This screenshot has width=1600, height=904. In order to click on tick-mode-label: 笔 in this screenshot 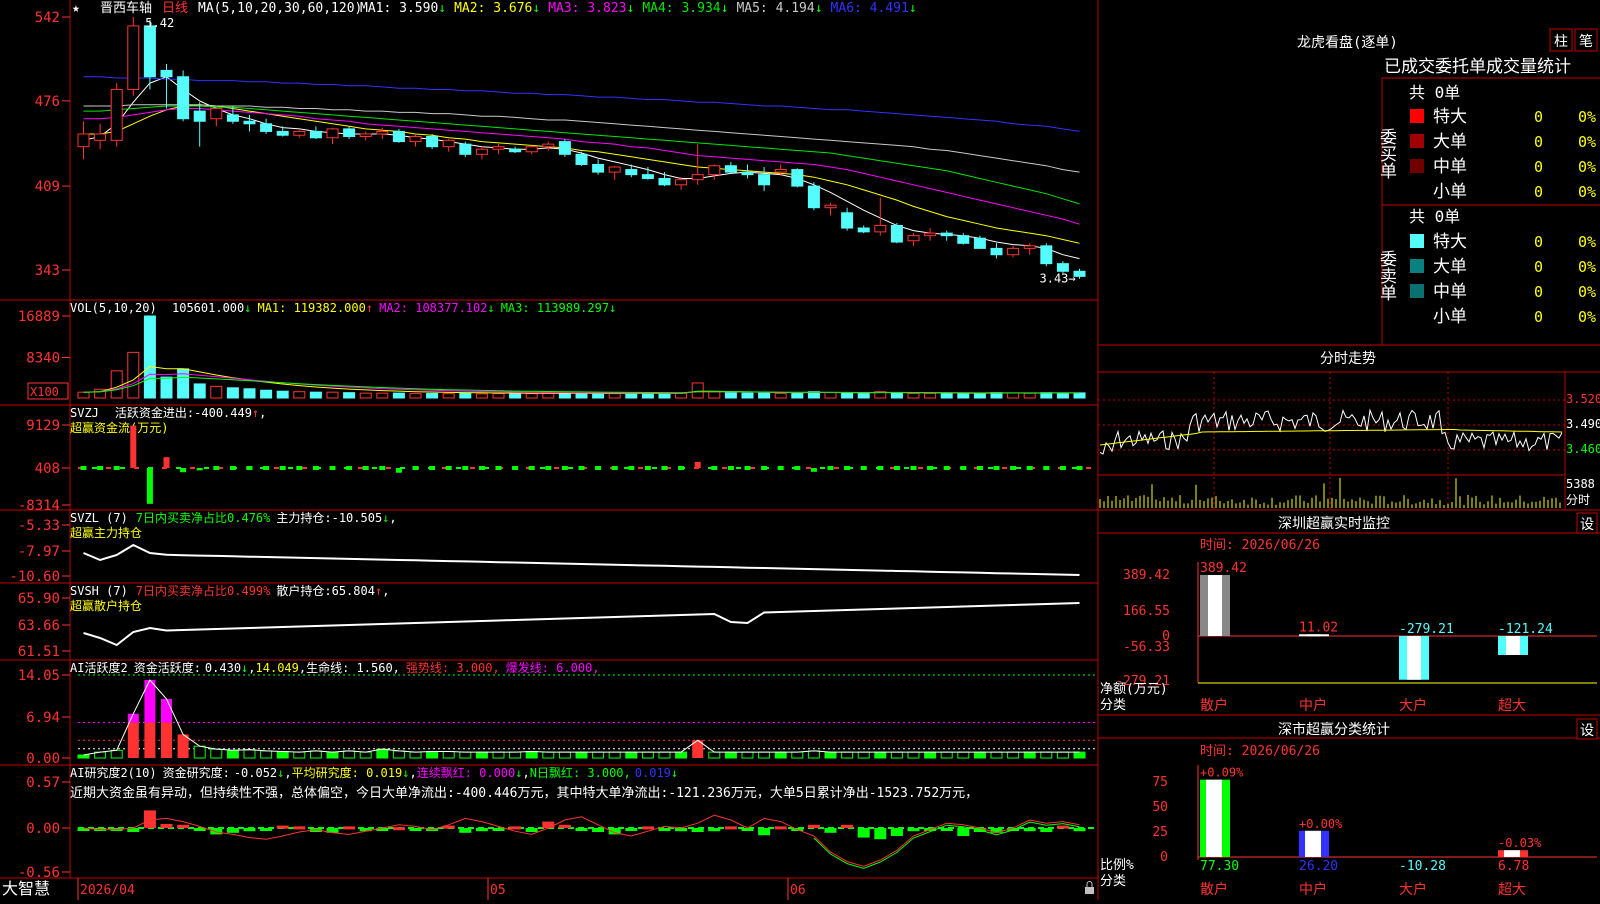, I will do `click(1586, 42)`.